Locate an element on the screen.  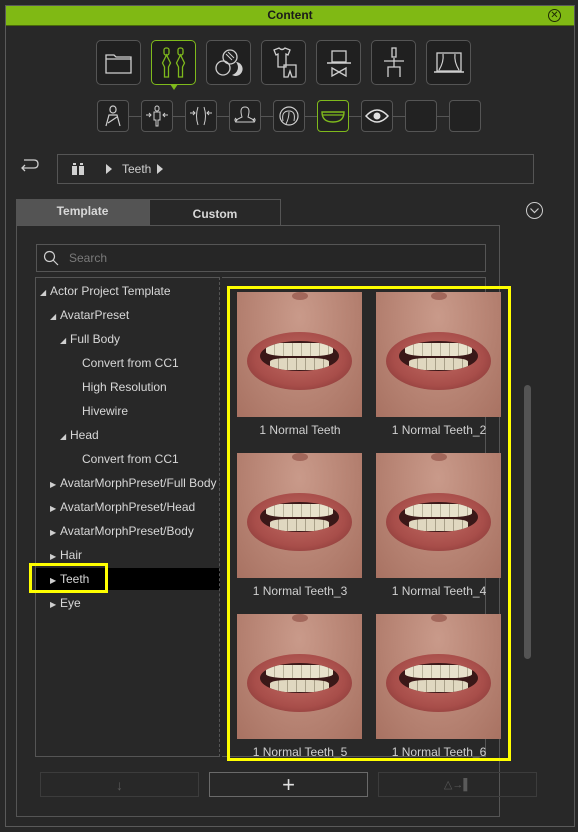
tab-custom: Custom is located at coordinates (215, 212).